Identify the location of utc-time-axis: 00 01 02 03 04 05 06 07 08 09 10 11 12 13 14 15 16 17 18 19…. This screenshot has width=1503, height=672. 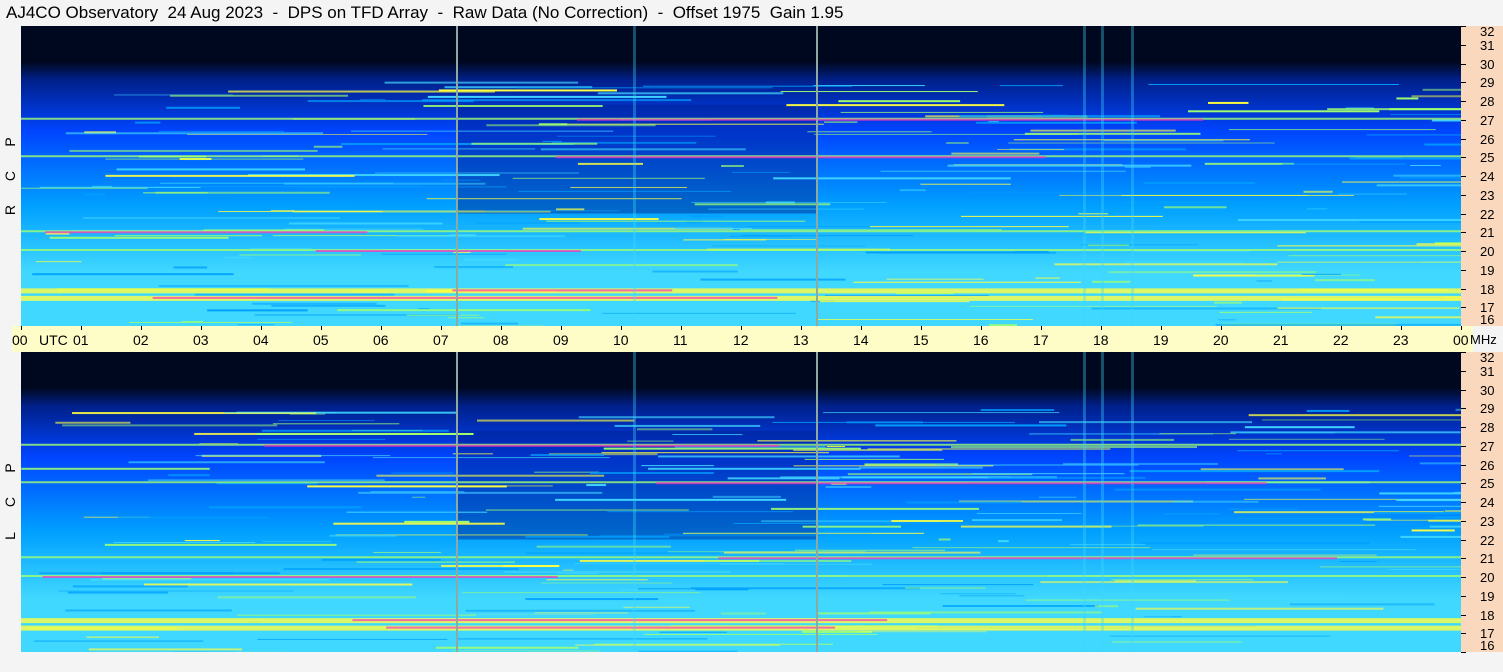
(742, 339).